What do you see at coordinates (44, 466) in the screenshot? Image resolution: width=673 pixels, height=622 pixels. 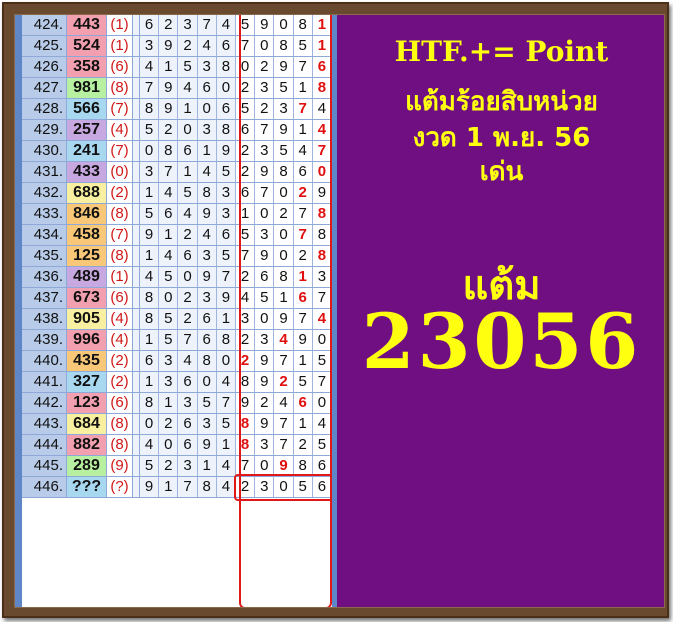 I see `row-index: 445.` at bounding box center [44, 466].